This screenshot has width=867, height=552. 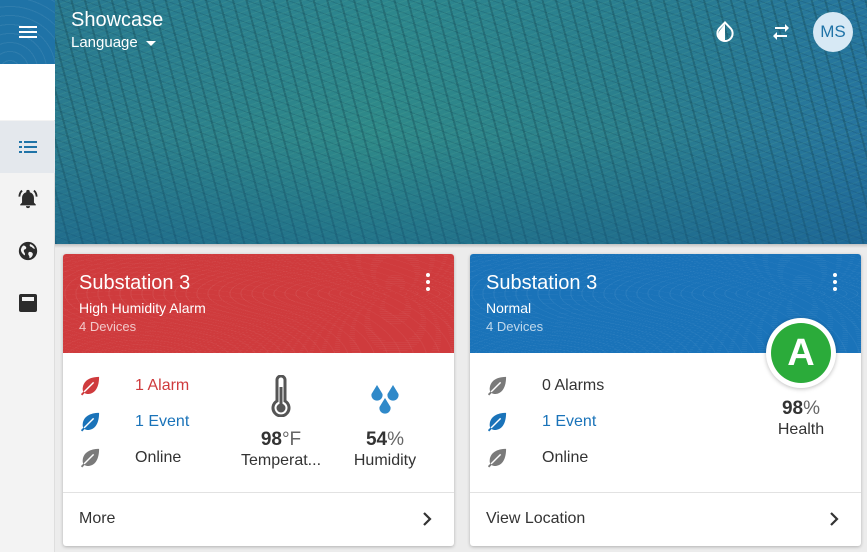 I want to click on stat-alarms: 0 Alarms, so click(x=545, y=386).